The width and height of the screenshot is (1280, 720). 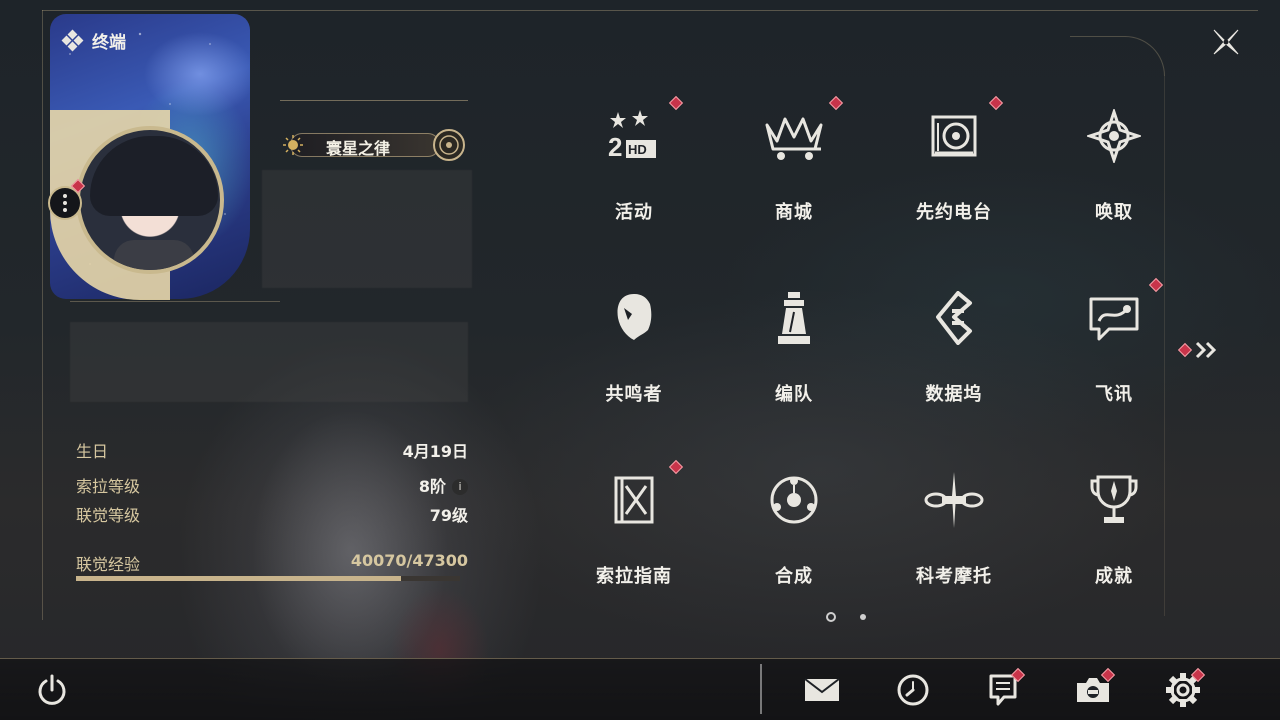 I want to click on menu-item-motorbike: 科考摩托, so click(x=954, y=537).